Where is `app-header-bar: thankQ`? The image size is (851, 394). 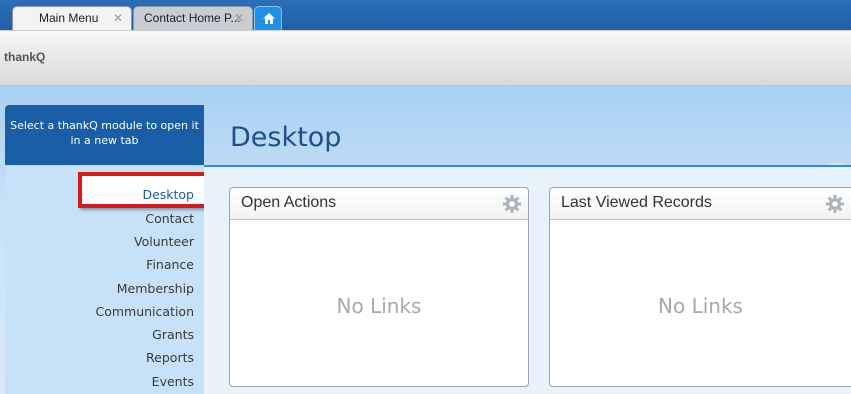
app-header-bar: thankQ is located at coordinates (425, 58).